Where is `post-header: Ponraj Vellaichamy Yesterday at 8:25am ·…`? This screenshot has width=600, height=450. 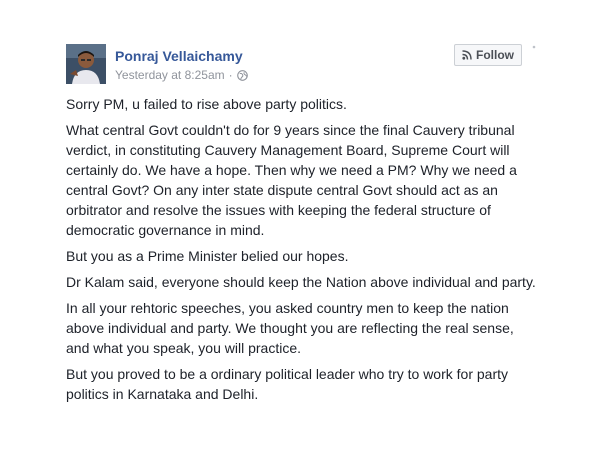 post-header: Ponraj Vellaichamy Yesterday at 8:25am ·… is located at coordinates (301, 65).